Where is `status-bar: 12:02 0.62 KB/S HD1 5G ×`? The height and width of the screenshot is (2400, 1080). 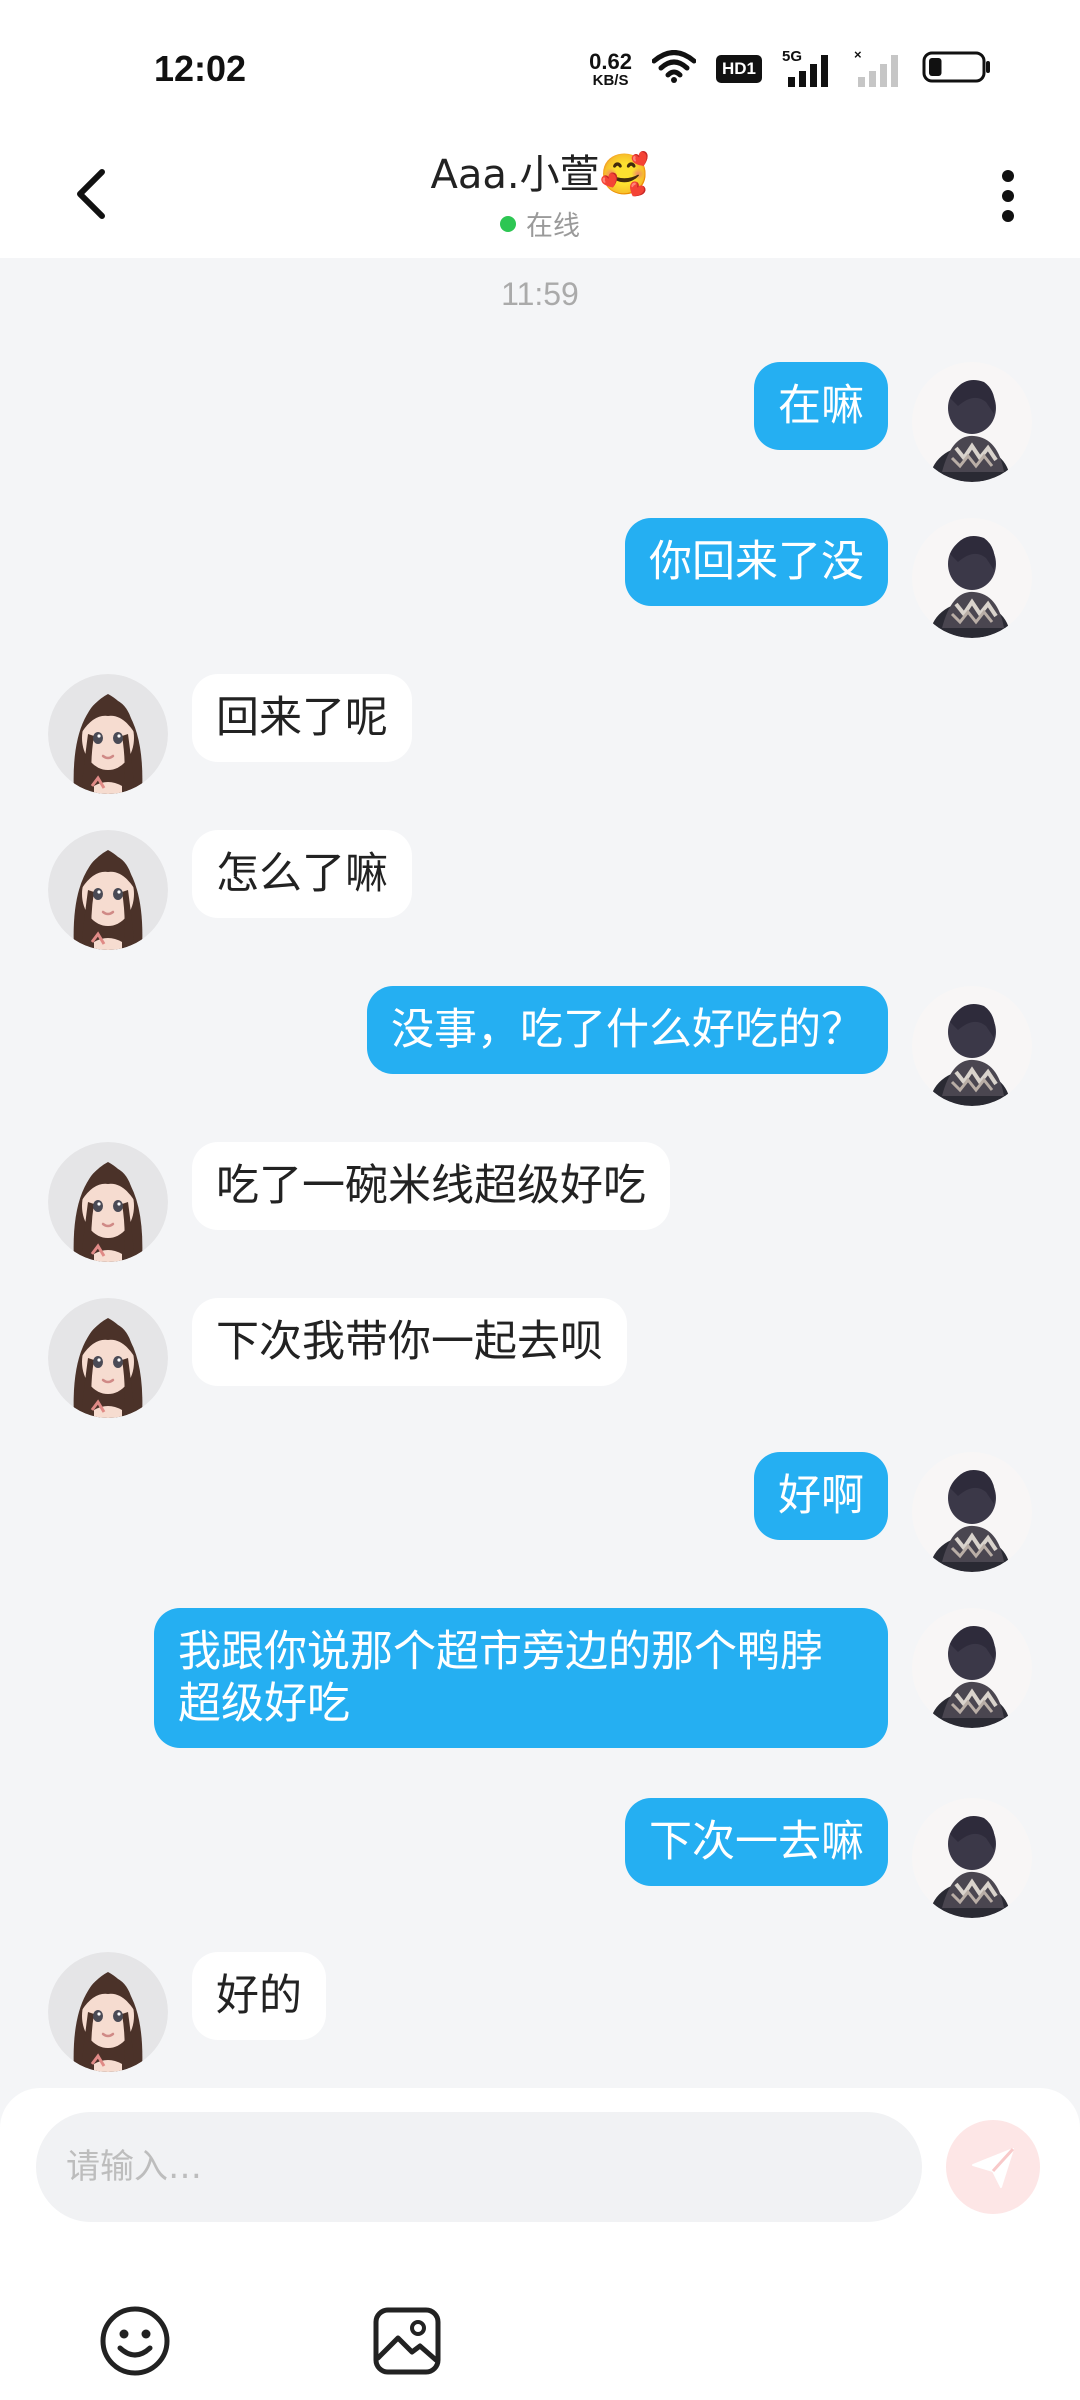
status-bar: 12:02 0.62 KB/S HD1 5G × is located at coordinates (540, 65).